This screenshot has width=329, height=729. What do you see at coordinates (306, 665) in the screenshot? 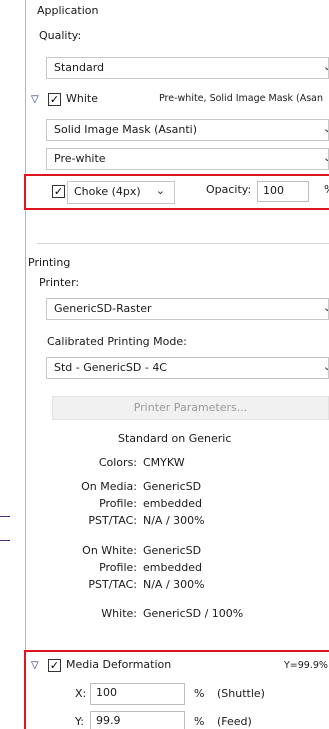
I see `media-deformation-summary: Y=99.9%` at bounding box center [306, 665].